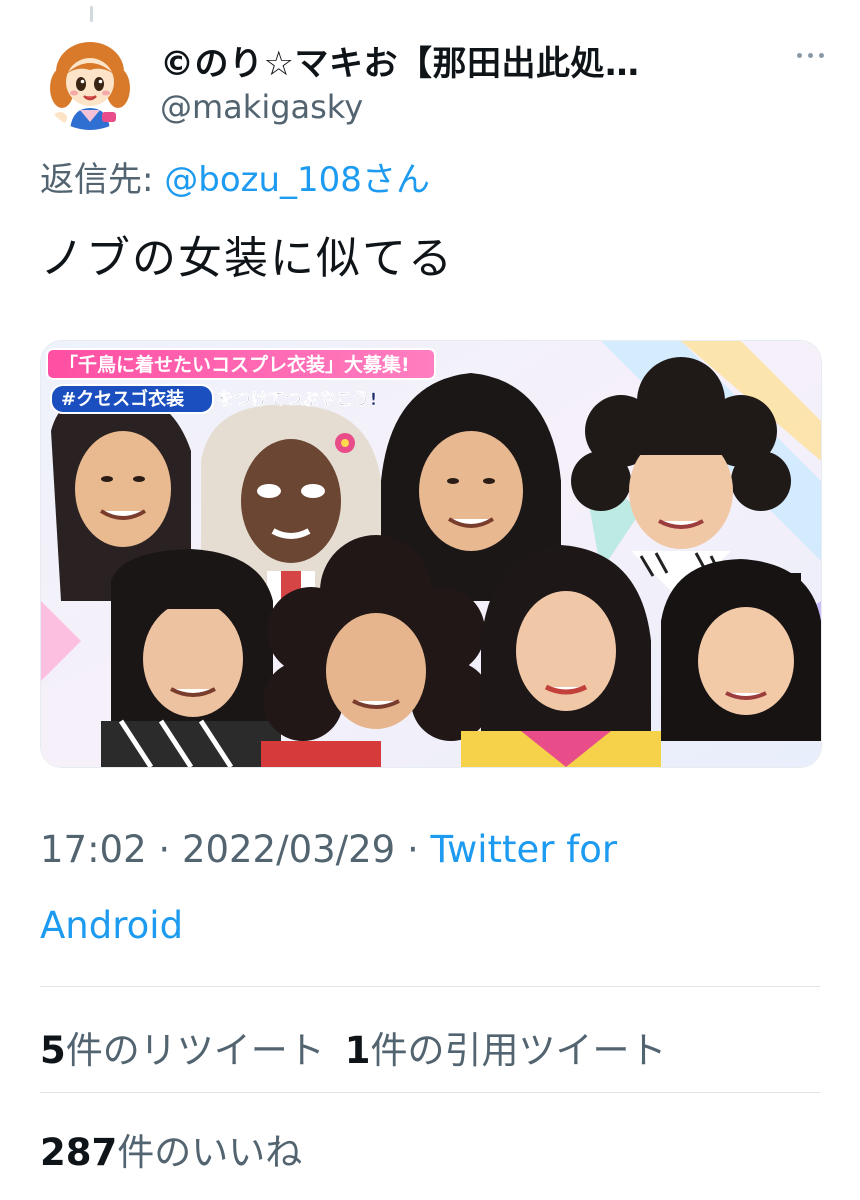  Describe the element at coordinates (297, 180) in the screenshot. I see `reply-mention-link: @bozu_108さん` at that location.